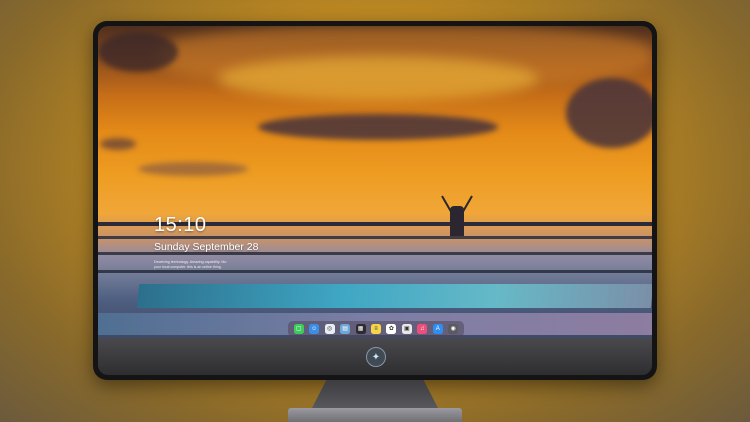 The image size is (750, 422). I want to click on music-icon: ♫, so click(422, 329).